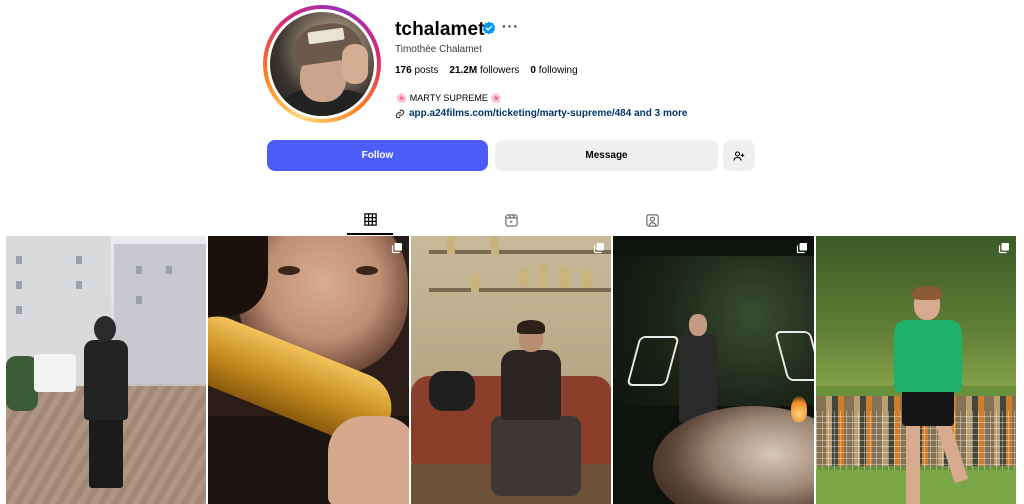  I want to click on followers-count: 21.2M, so click(463, 70).